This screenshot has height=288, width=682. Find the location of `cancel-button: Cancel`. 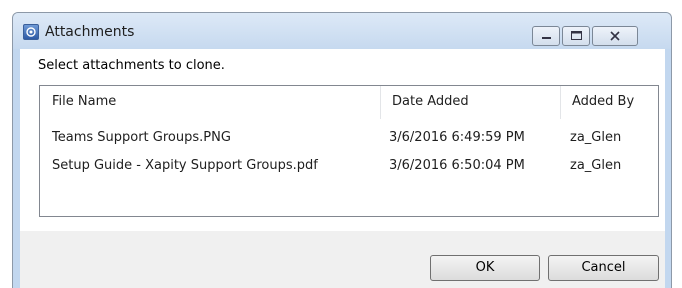

cancel-button: Cancel is located at coordinates (603, 268).